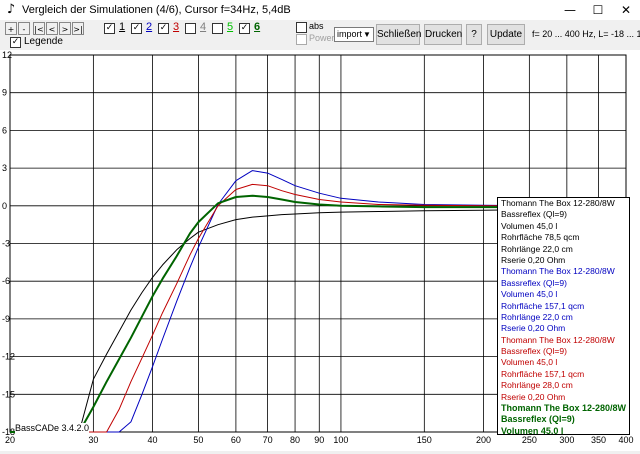 Image resolution: width=640 pixels, height=454 pixels. I want to click on y-tick-label: -9, so click(6, 319).